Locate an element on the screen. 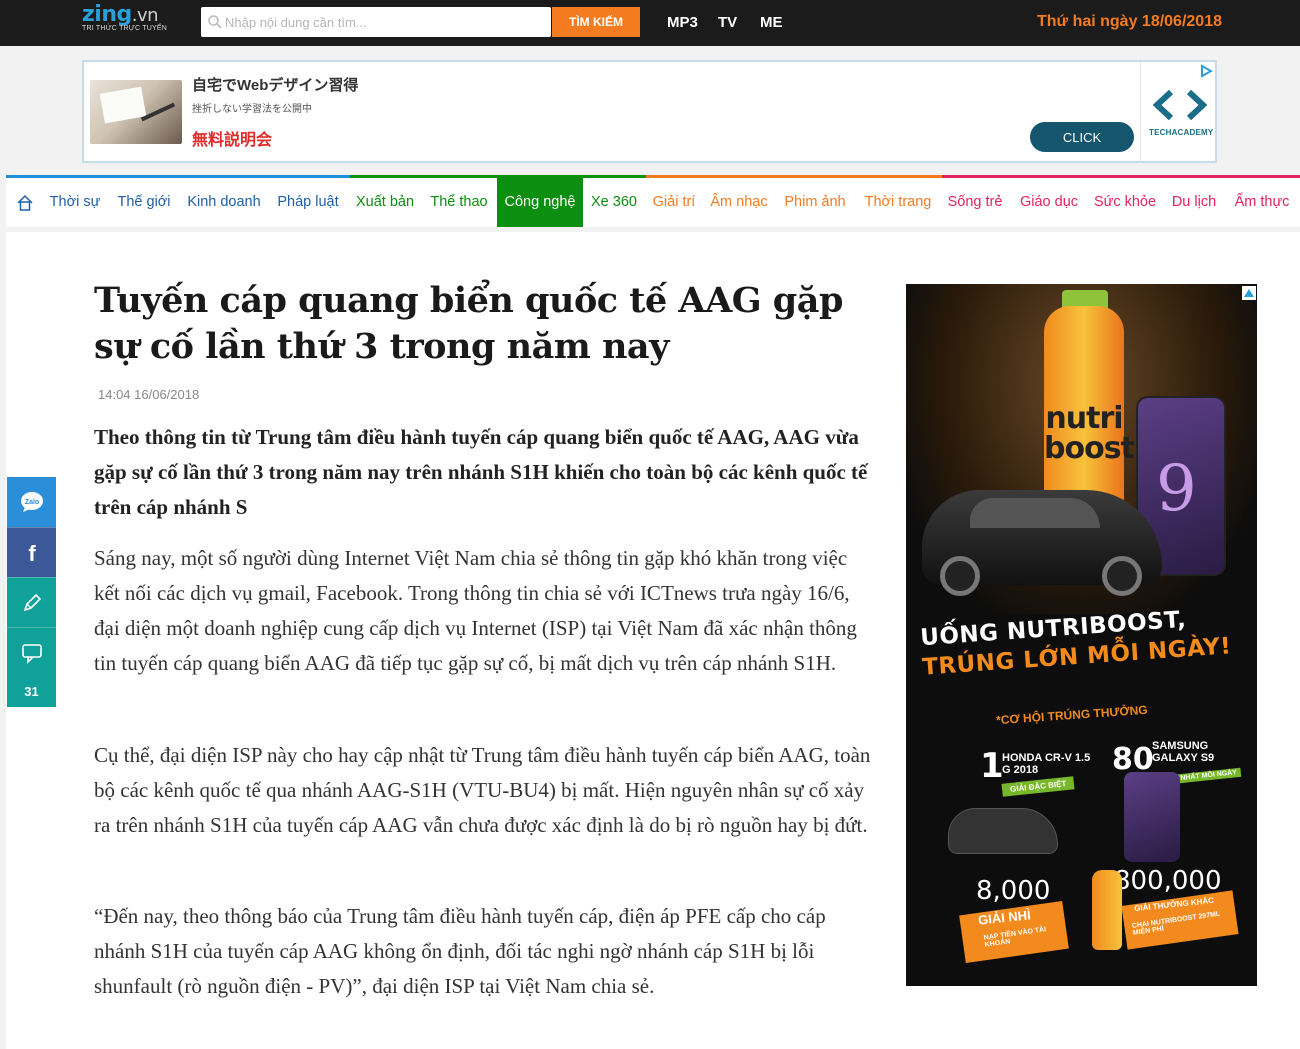  site-logo: zing.vn TRI THỨC TRỰC TUYẾN is located at coordinates (137, 22).